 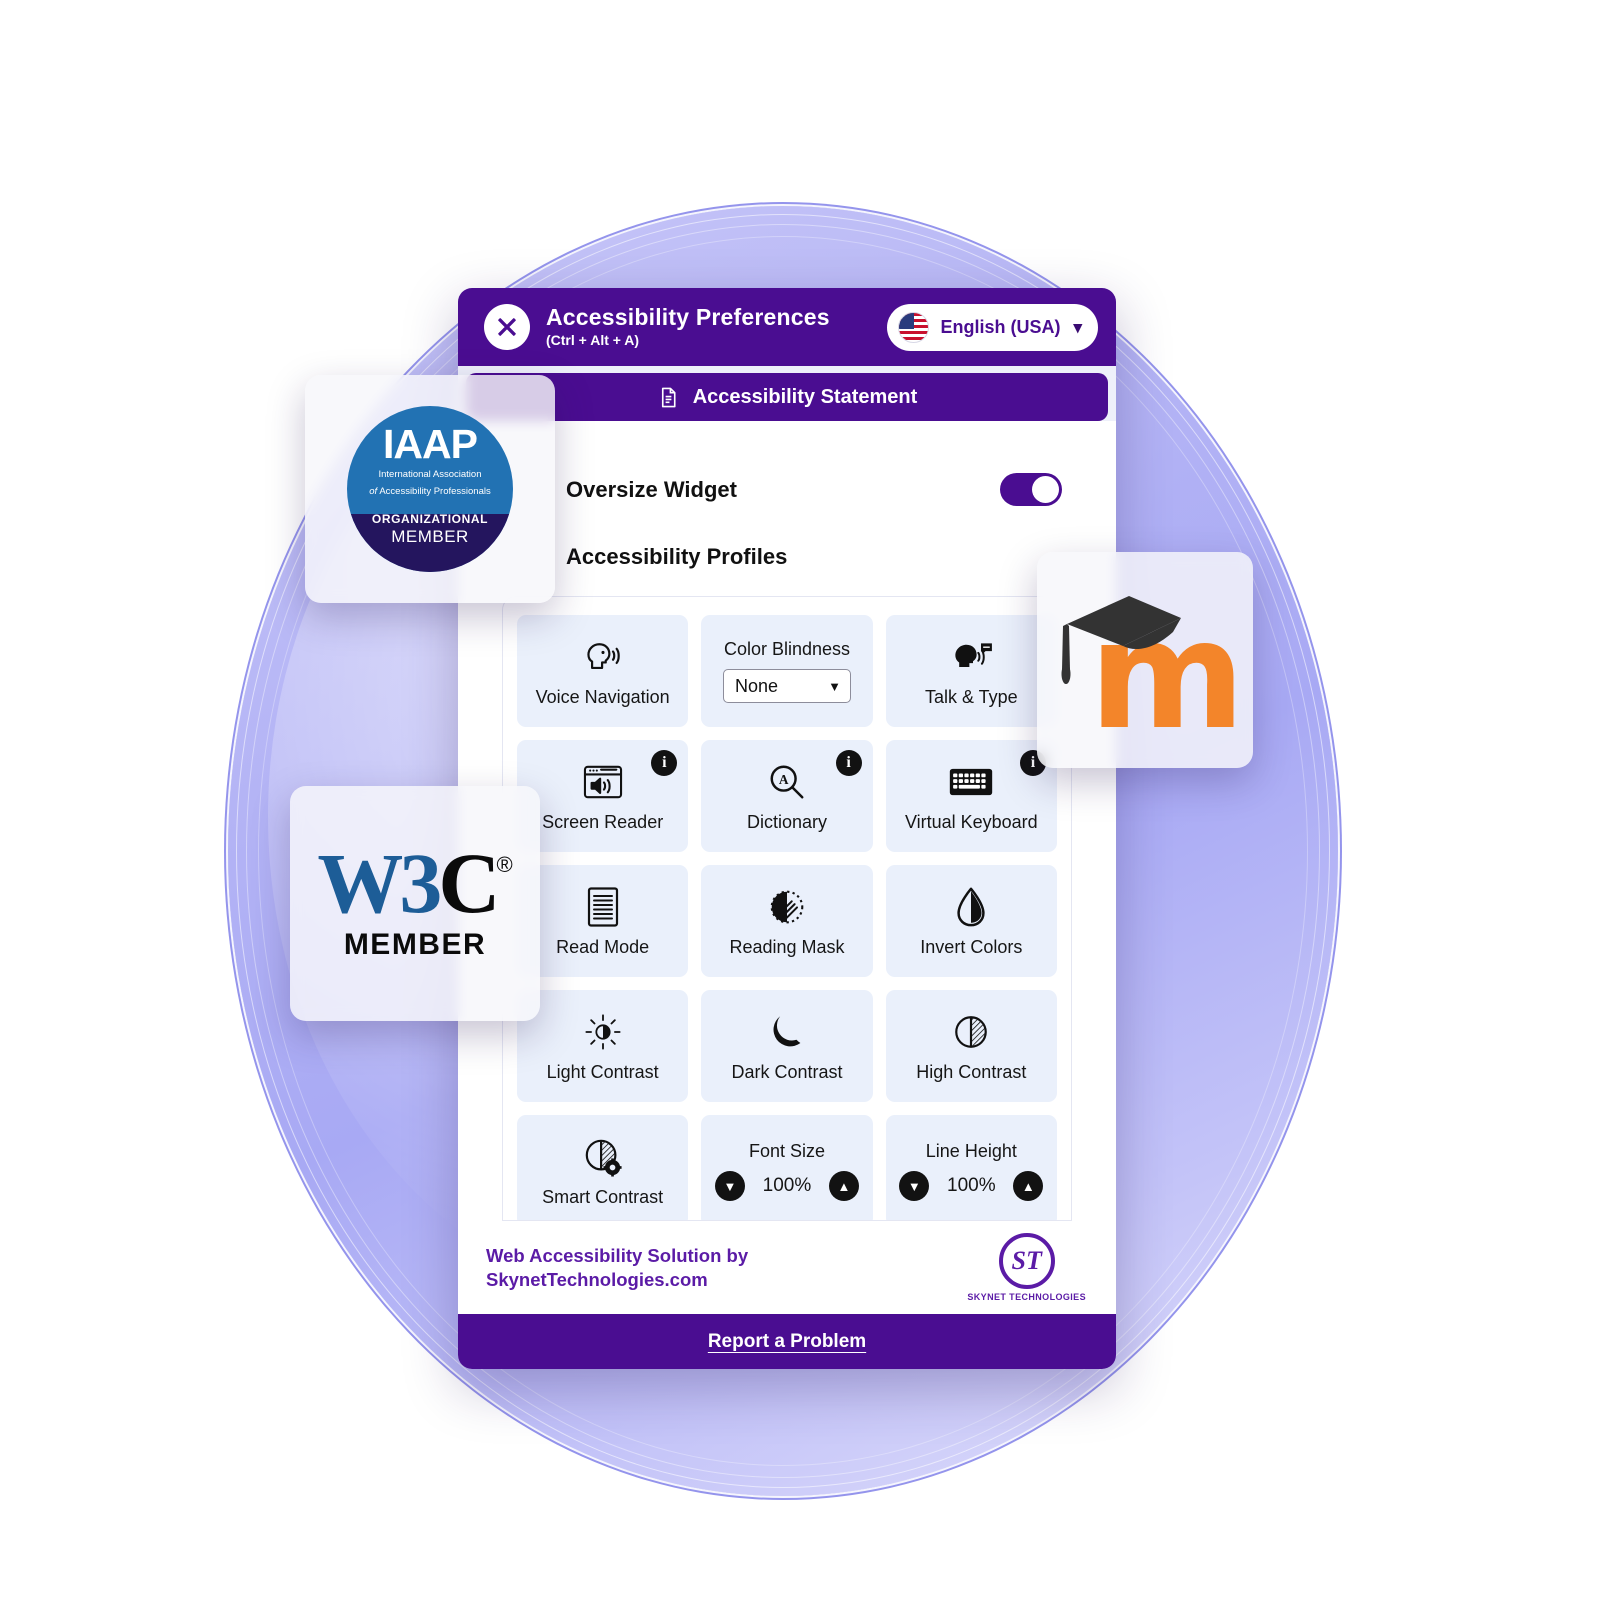 What do you see at coordinates (1118, 640) in the screenshot?
I see `graduation-cap-icon` at bounding box center [1118, 640].